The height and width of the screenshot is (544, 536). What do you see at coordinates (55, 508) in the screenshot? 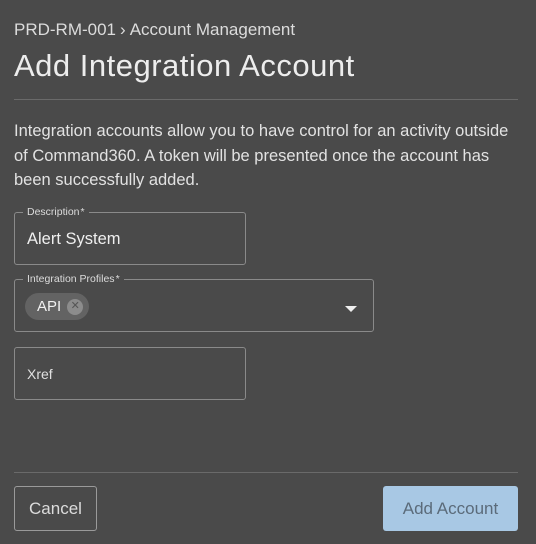
I see `cancel-button: Cancel` at bounding box center [55, 508].